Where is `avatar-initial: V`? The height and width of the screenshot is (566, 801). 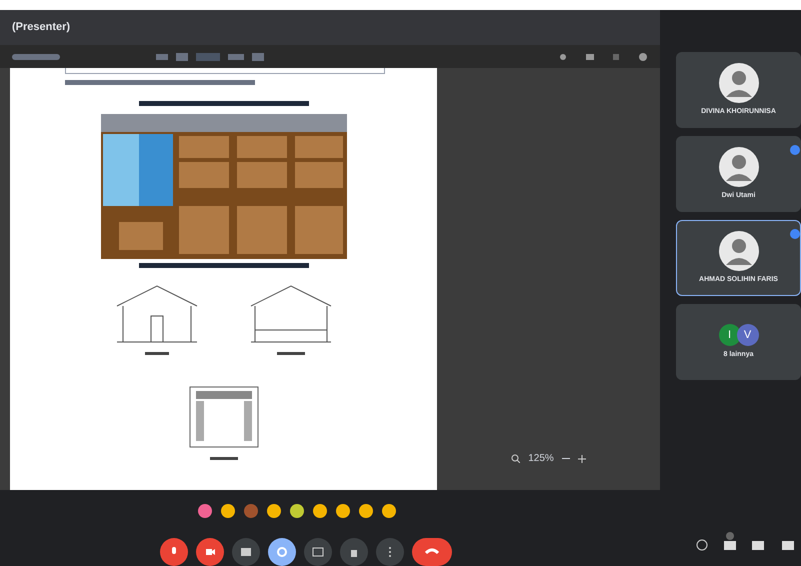 avatar-initial: V is located at coordinates (747, 335).